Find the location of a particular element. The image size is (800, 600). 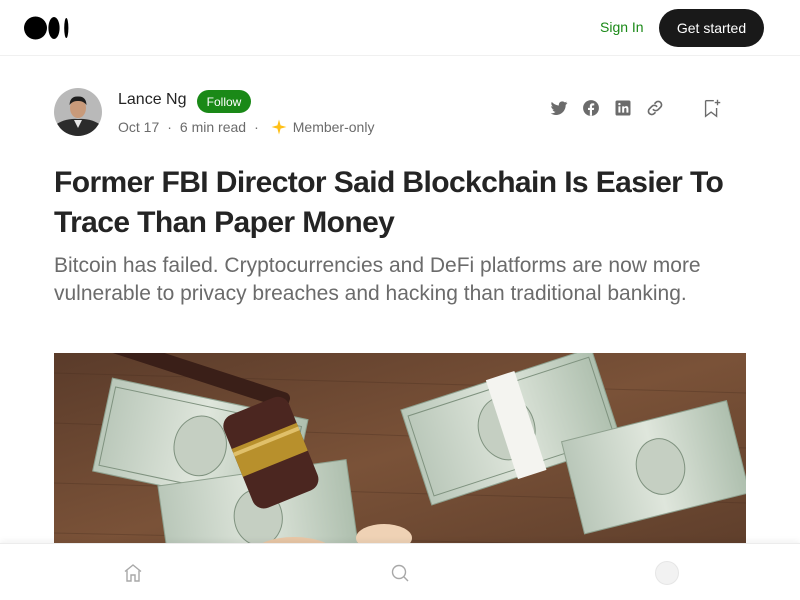

search-icon is located at coordinates (400, 573).